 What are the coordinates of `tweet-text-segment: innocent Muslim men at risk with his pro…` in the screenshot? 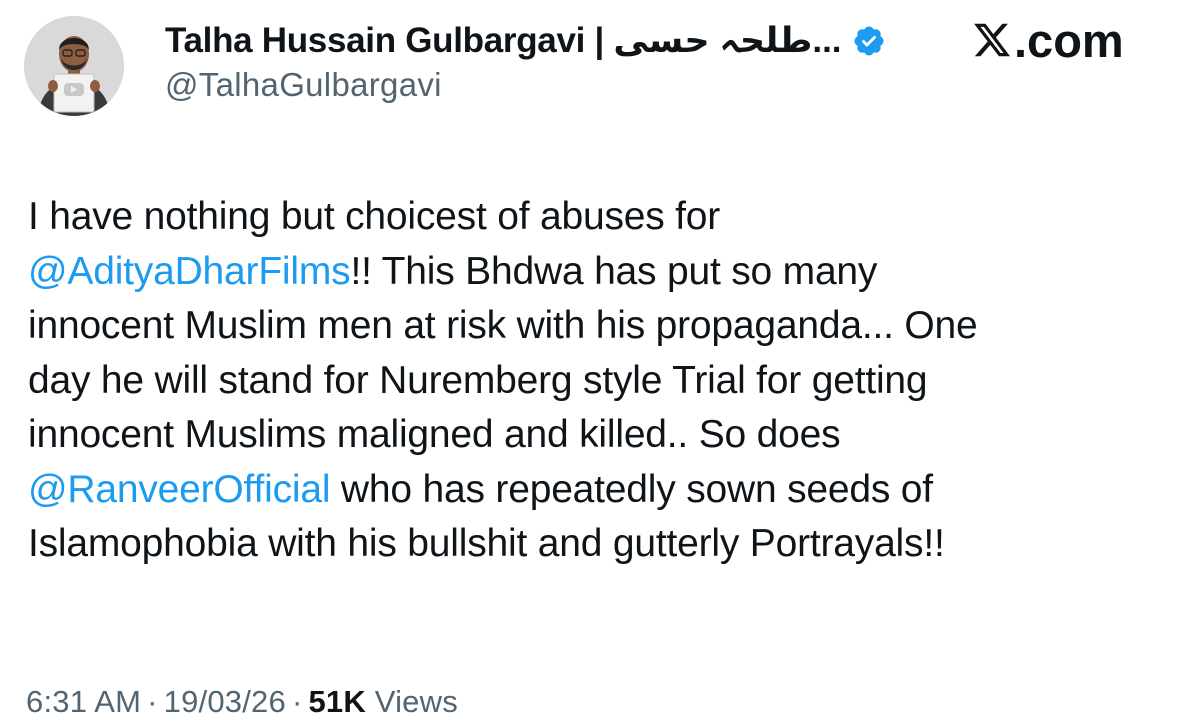 It's located at (503, 325).